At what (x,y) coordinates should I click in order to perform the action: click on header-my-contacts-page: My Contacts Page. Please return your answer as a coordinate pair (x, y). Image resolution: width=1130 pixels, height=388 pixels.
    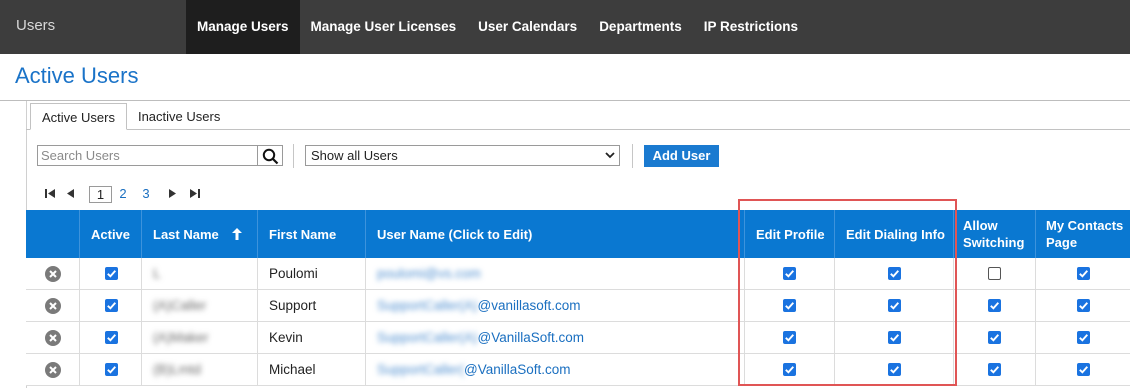
    Looking at the image, I should click on (1082, 234).